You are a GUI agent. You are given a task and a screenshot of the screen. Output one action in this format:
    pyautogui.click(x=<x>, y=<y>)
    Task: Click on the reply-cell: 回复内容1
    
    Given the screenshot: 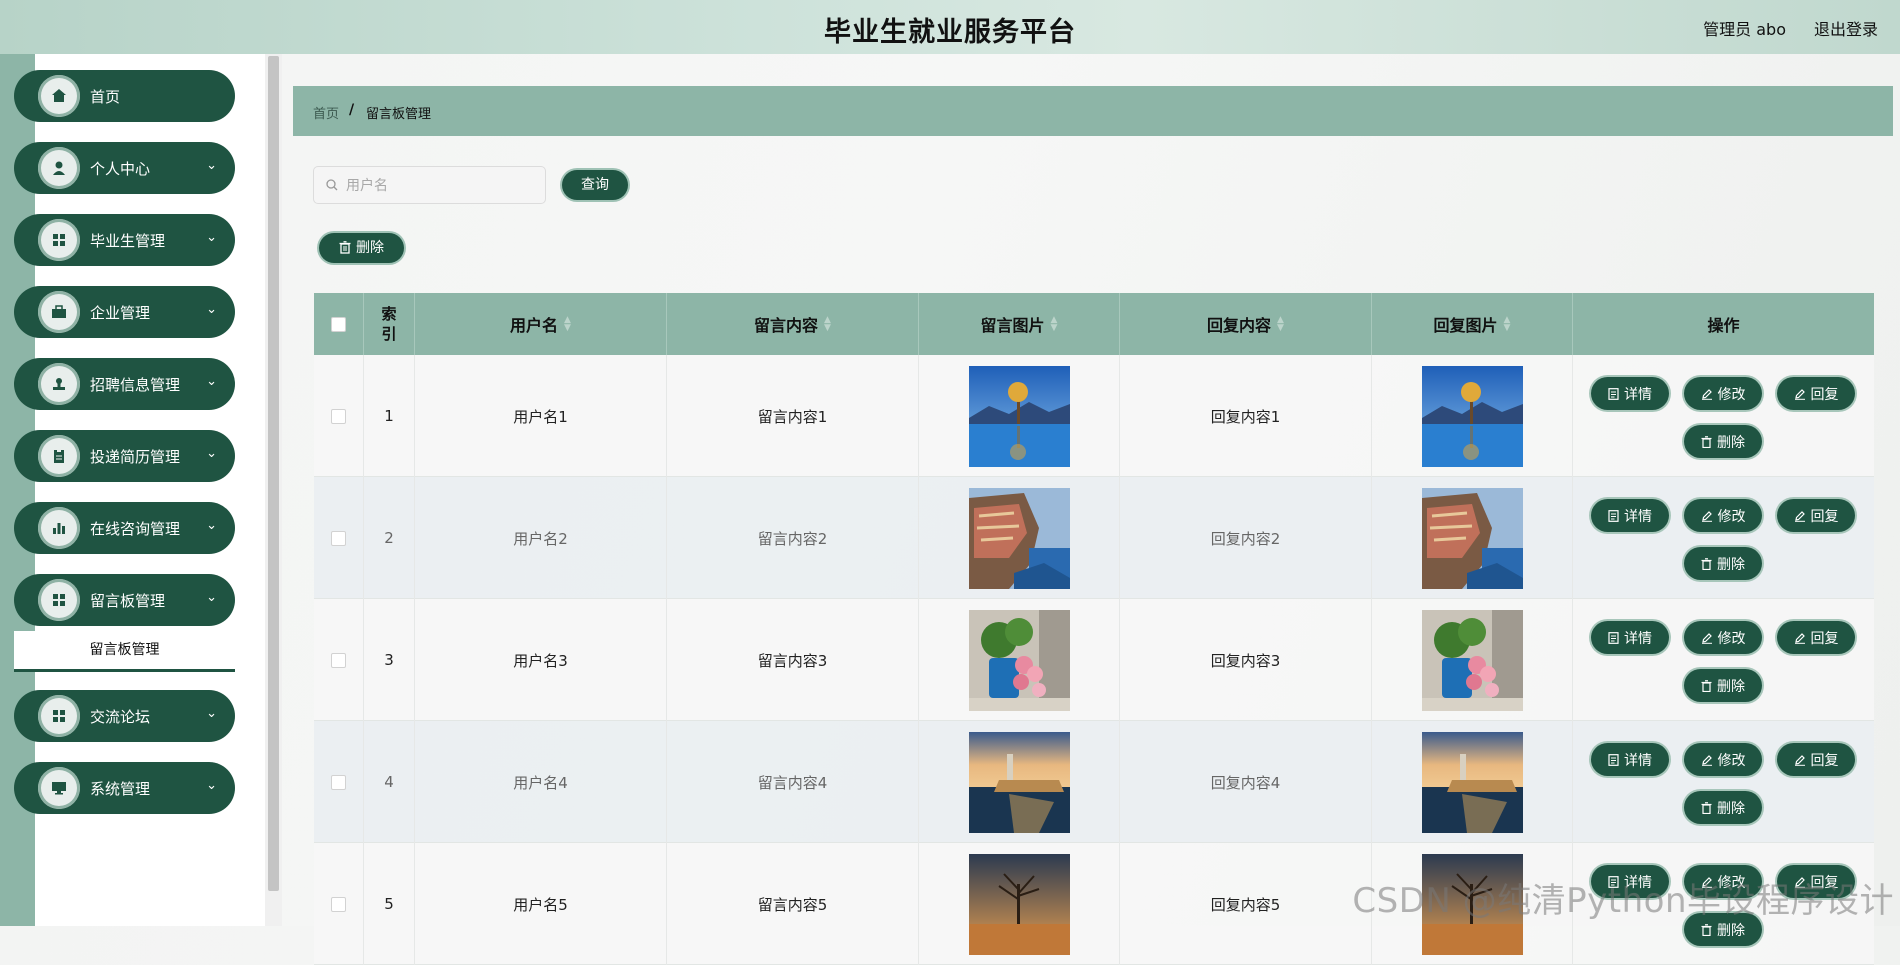 What is the action you would take?
    pyautogui.click(x=1246, y=416)
    